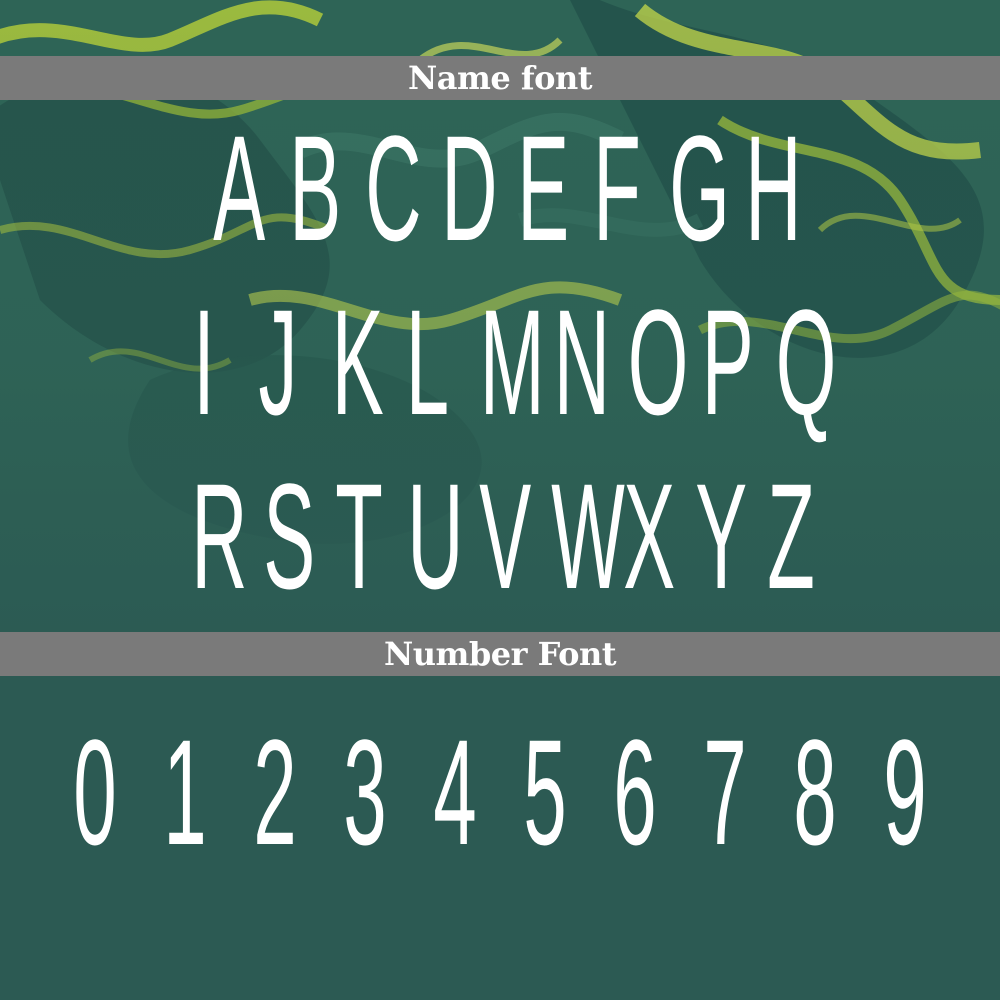 Image resolution: width=1000 pixels, height=1000 pixels. I want to click on digit-glyph: 5, so click(545, 792).